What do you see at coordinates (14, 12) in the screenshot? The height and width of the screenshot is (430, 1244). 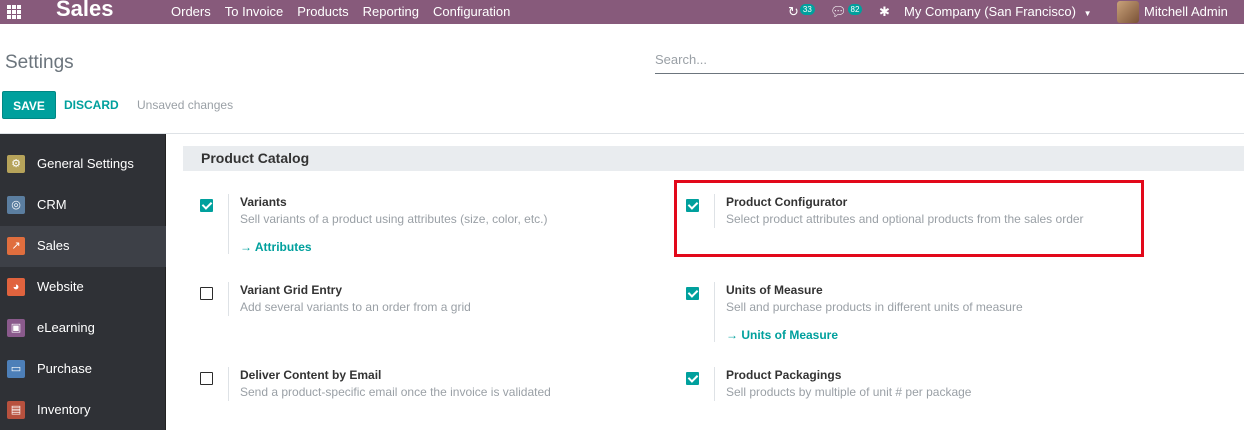 I see `apps-grid-icon` at bounding box center [14, 12].